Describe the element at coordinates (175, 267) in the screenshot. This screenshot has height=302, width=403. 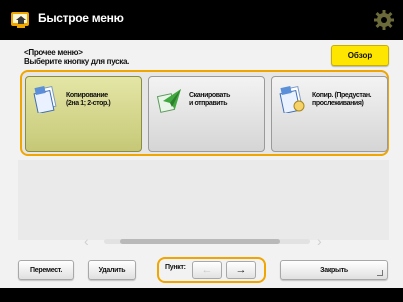
I see `order-label: Пункт:` at that location.